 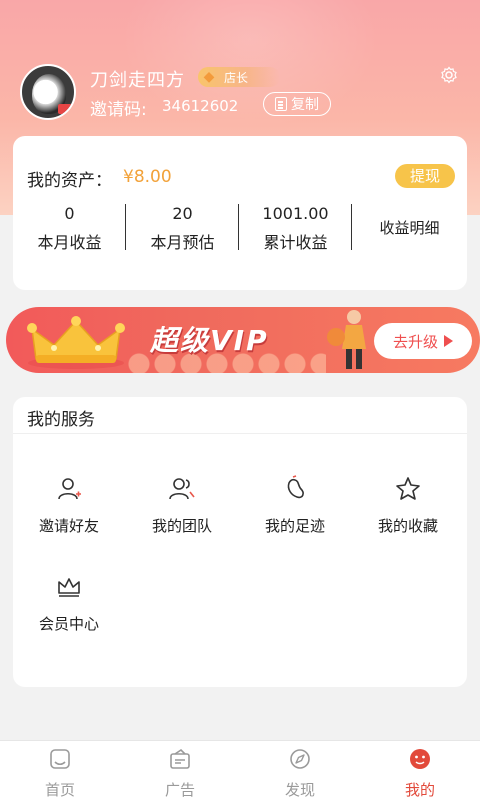 What do you see at coordinates (182, 489) in the screenshot?
I see `team-icon` at bounding box center [182, 489].